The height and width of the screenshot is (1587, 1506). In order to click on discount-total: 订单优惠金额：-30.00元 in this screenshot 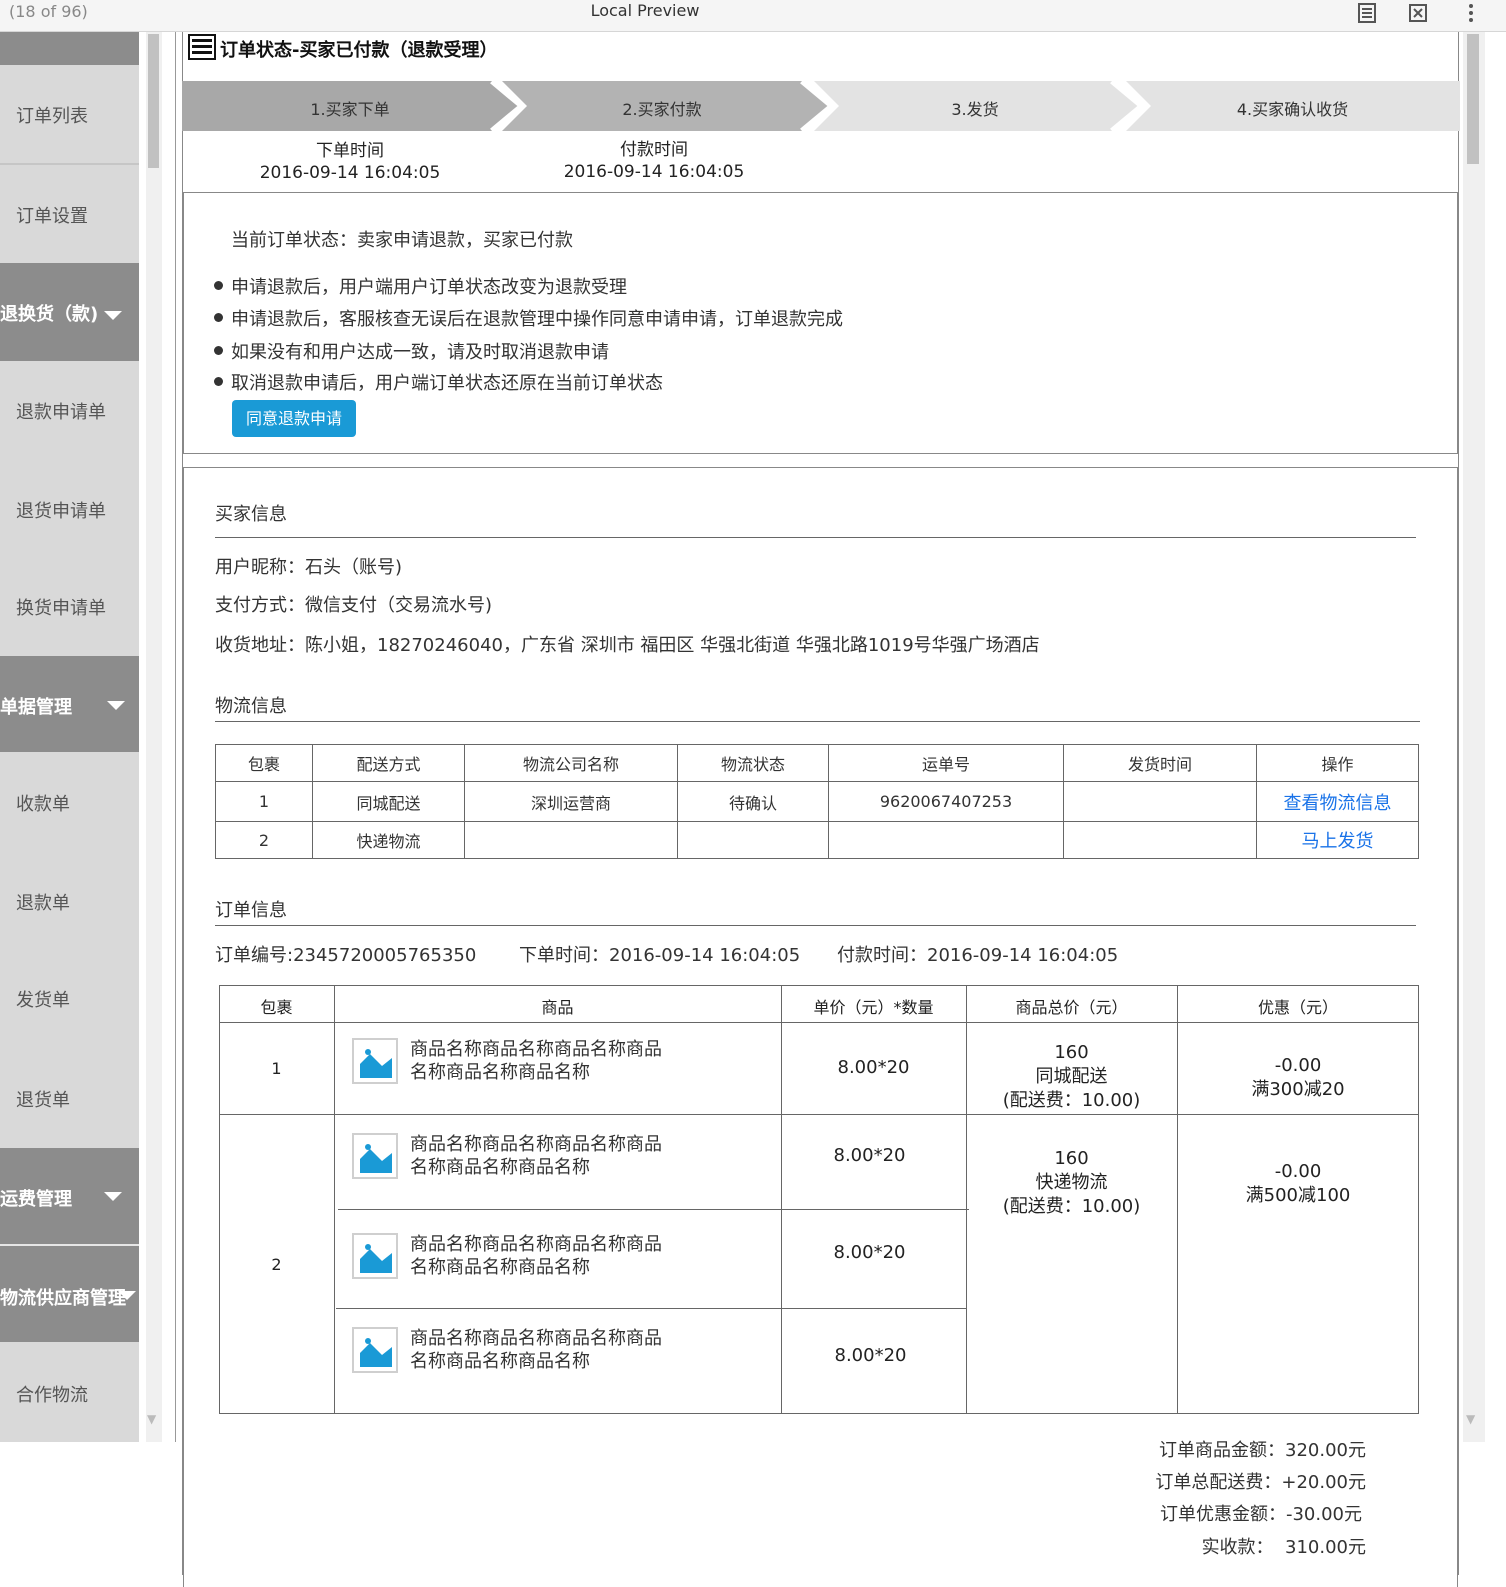, I will do `click(1260, 1514)`.